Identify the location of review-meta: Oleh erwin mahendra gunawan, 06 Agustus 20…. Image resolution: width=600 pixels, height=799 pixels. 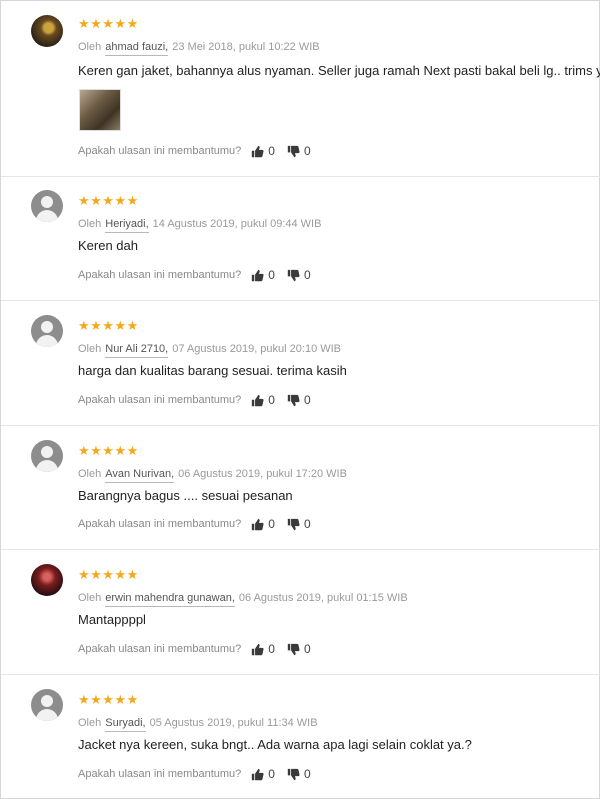
(243, 599).